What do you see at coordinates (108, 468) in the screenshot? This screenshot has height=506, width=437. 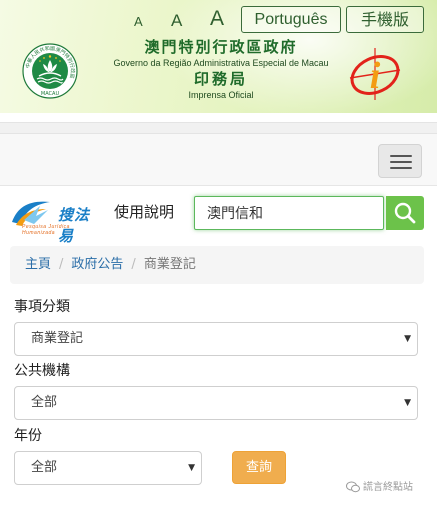 I see `year-select: 全部 ▼` at bounding box center [108, 468].